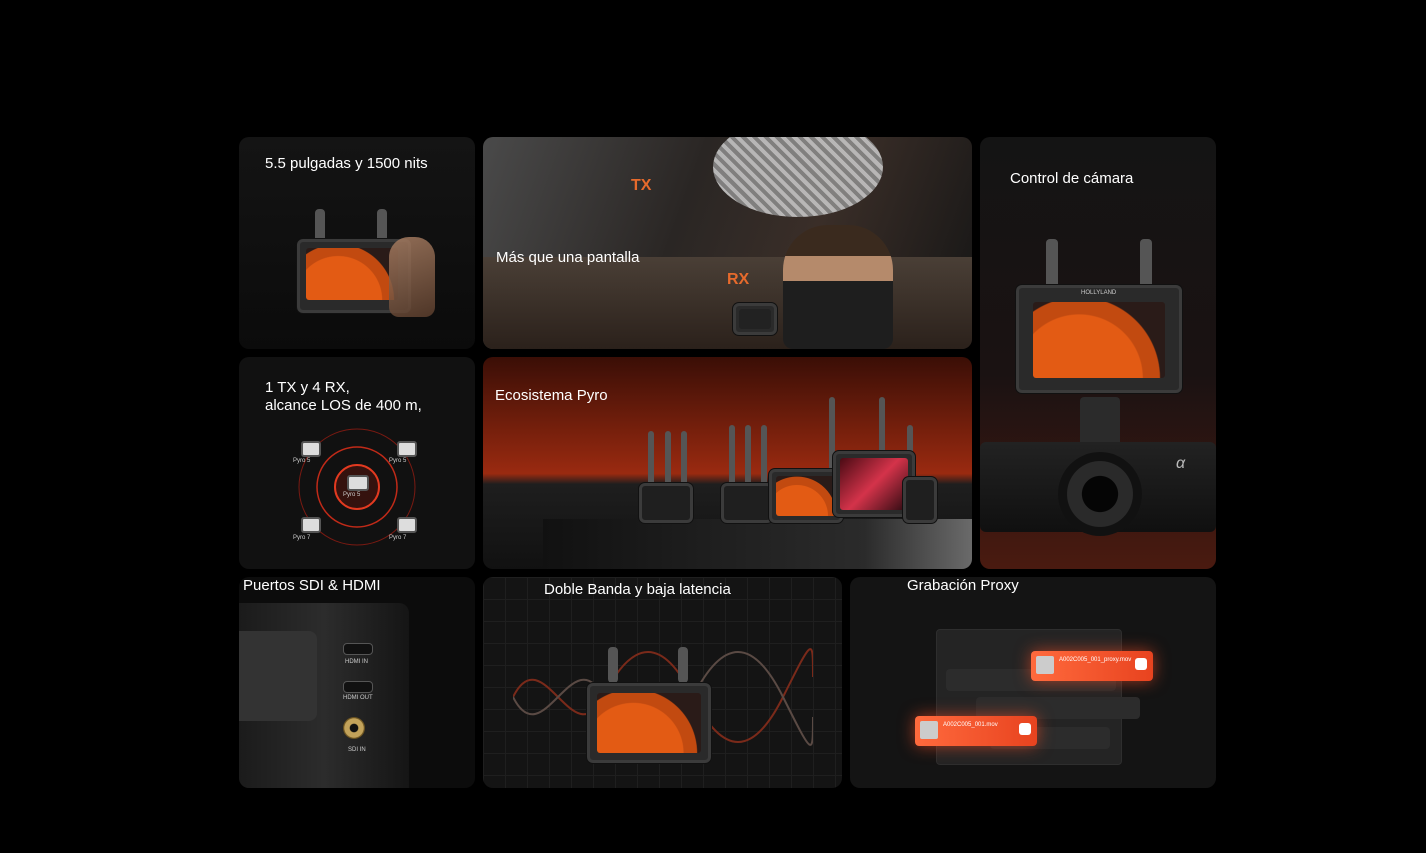 This screenshot has height=853, width=1426. I want to click on hdmi-out-port, so click(358, 687).